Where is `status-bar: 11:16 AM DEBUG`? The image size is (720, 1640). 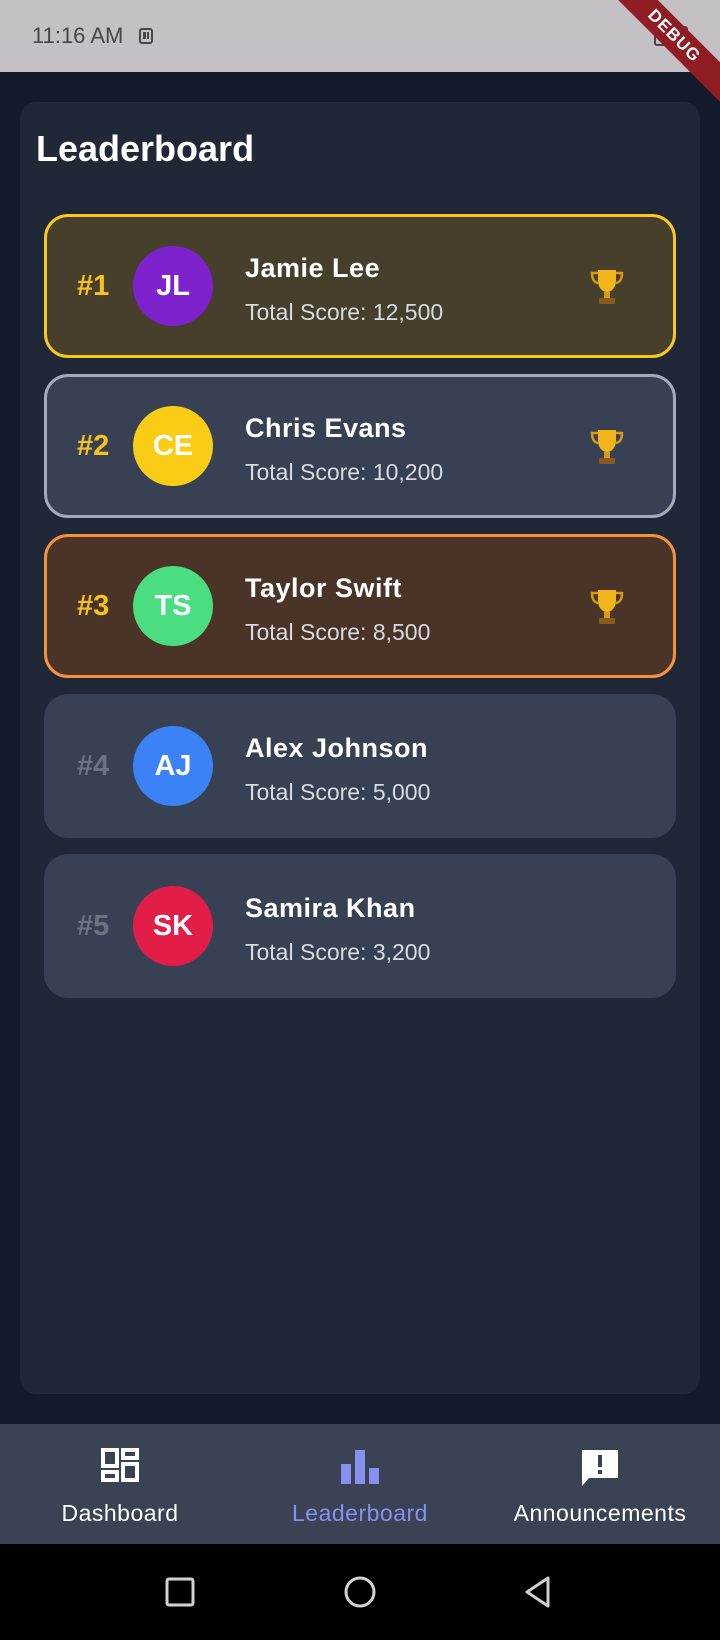
status-bar: 11:16 AM DEBUG is located at coordinates (360, 51).